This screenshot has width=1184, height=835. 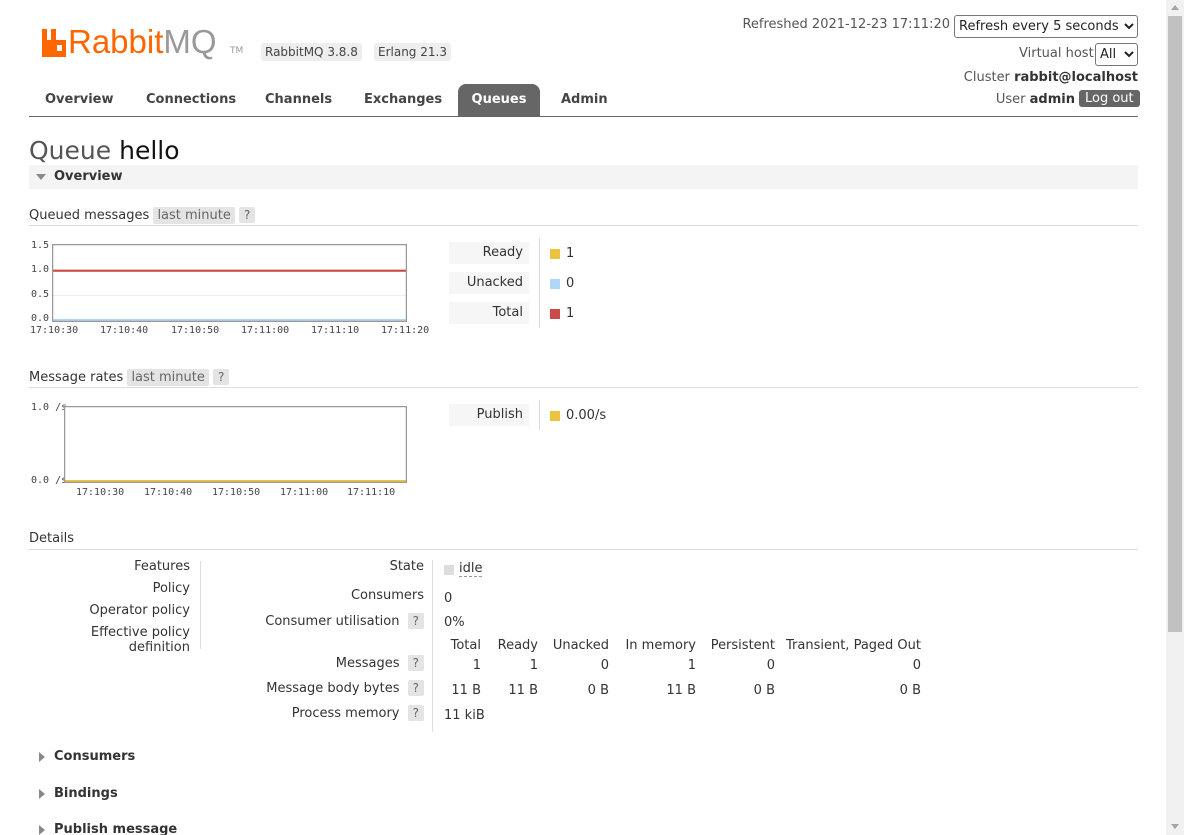 I want to click on message-rates-label: Message rates, so click(x=76, y=377).